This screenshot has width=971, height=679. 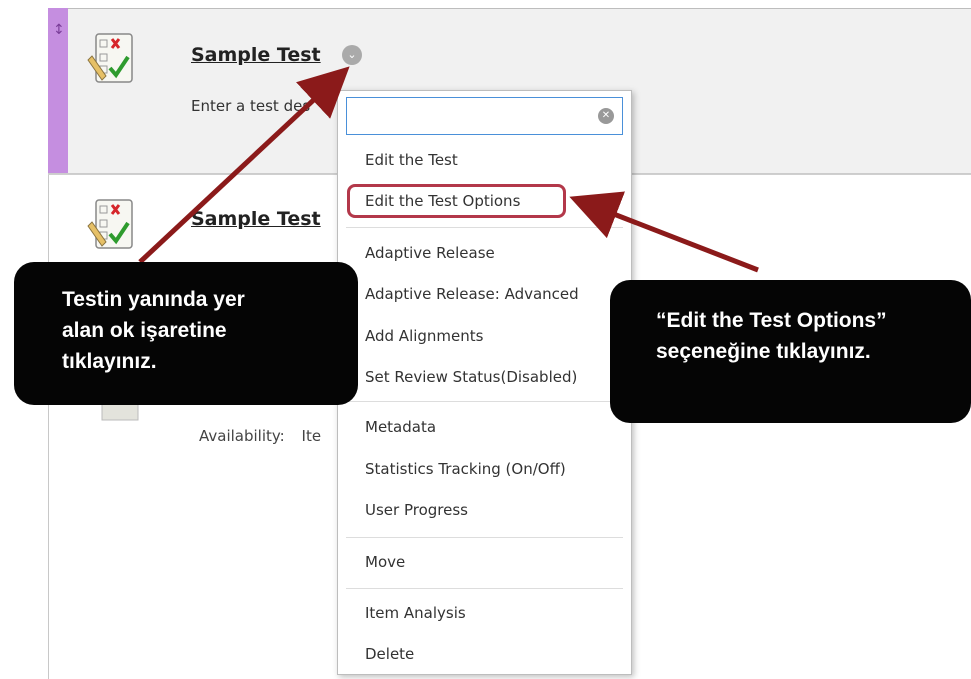 I want to click on callout-line: seçeneğine tıklayınız., so click(x=763, y=351).